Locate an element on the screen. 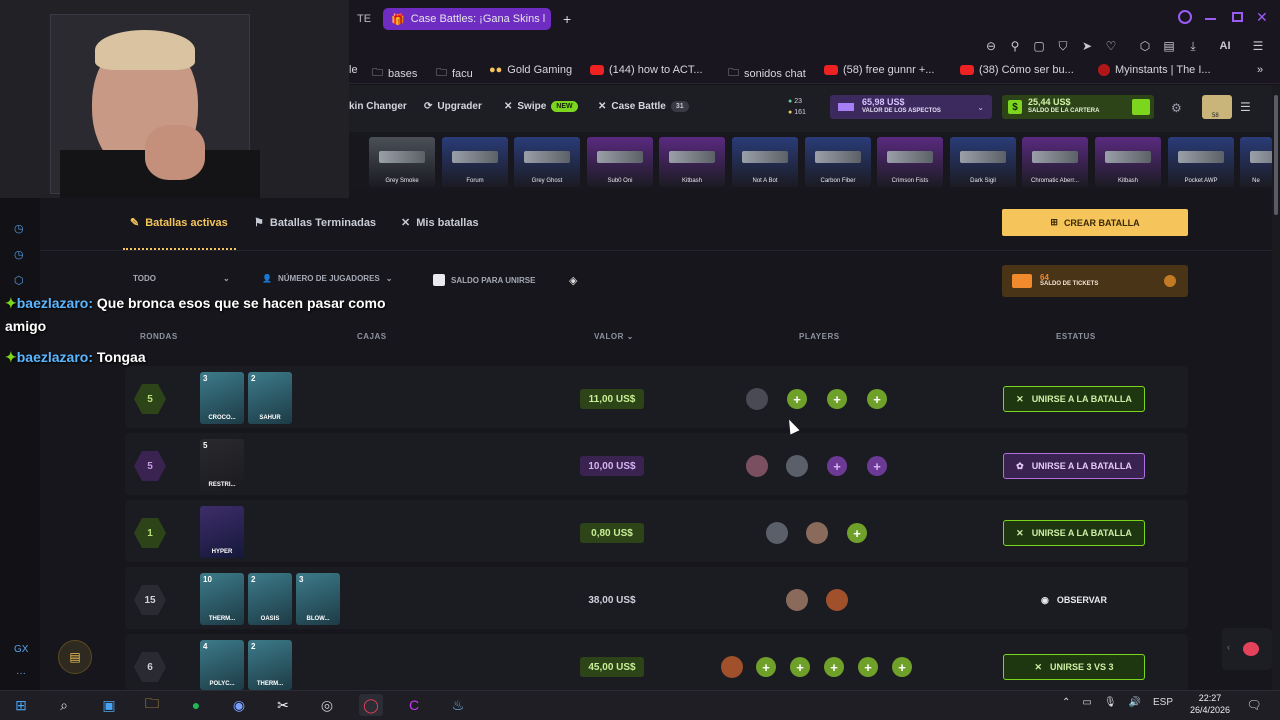 Image resolution: width=1280 pixels, height=720 pixels. tickets-box: 64 SALDO DE TICKETS is located at coordinates (1095, 281).